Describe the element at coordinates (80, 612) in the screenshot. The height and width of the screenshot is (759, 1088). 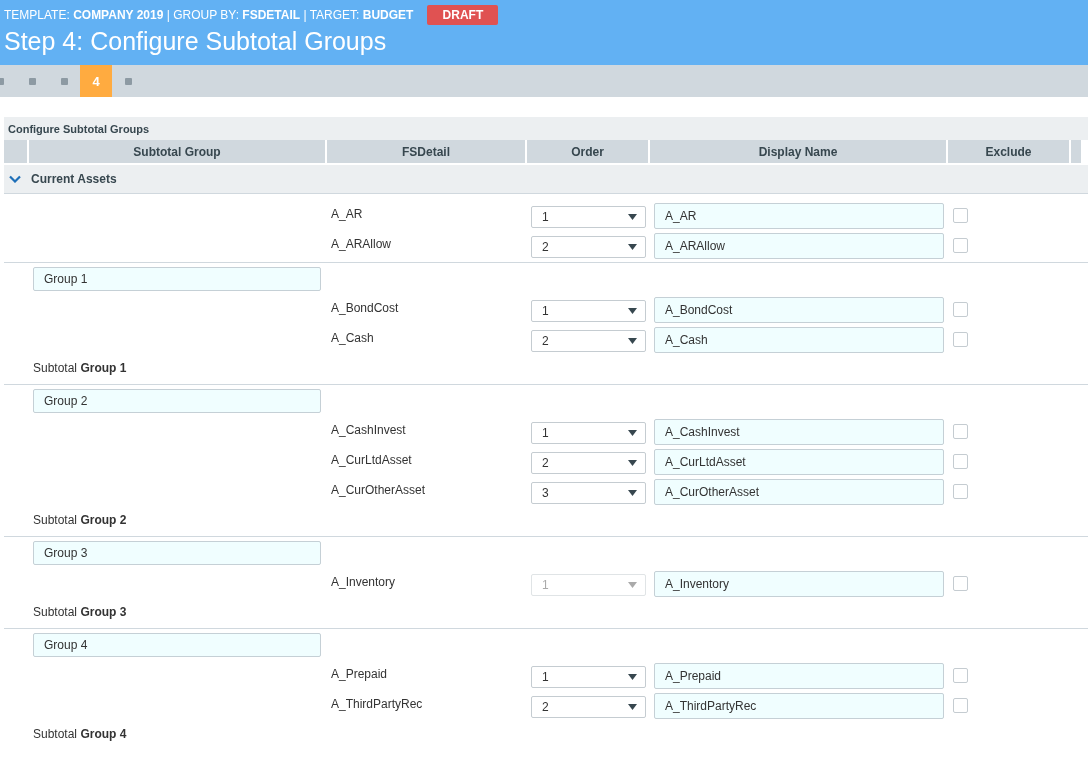
I see `subtotal-label: Subtotal Group 3` at that location.